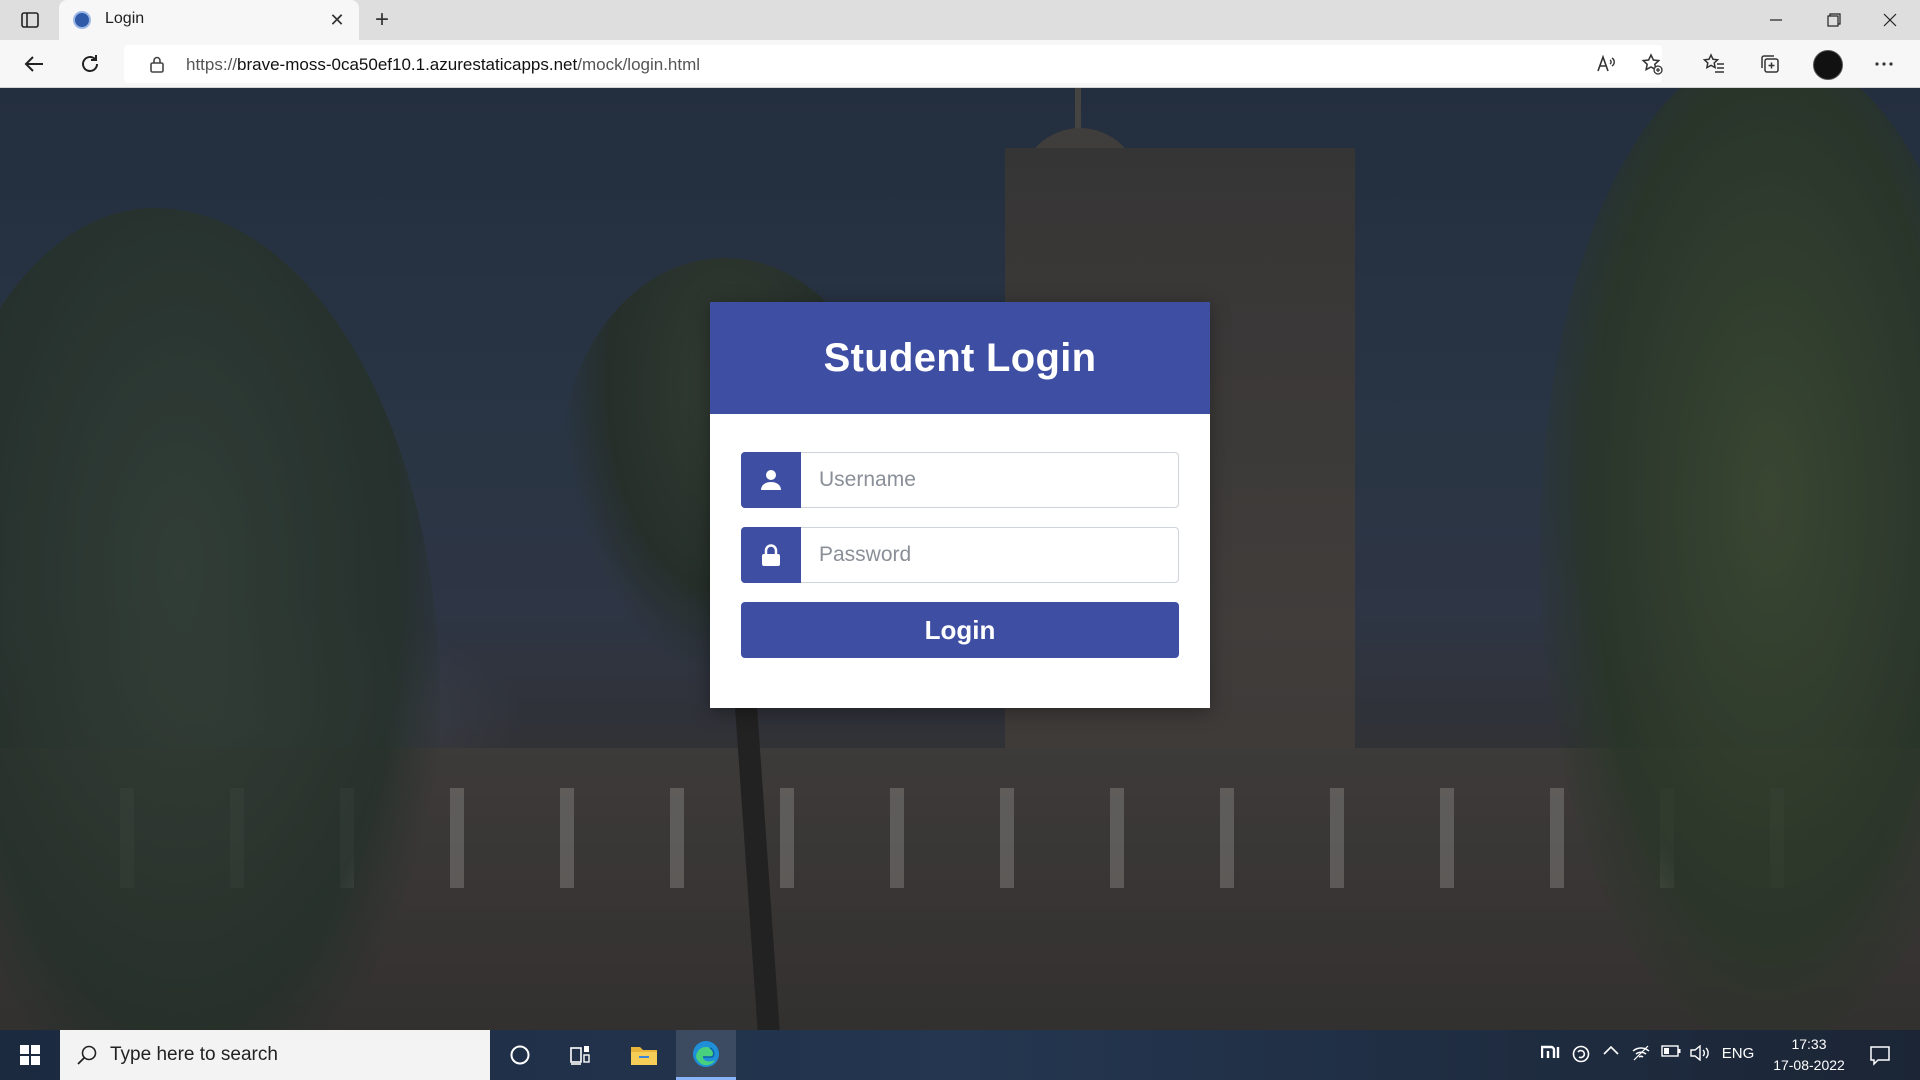 This screenshot has width=1920, height=1080. I want to click on cortana-button, so click(520, 1055).